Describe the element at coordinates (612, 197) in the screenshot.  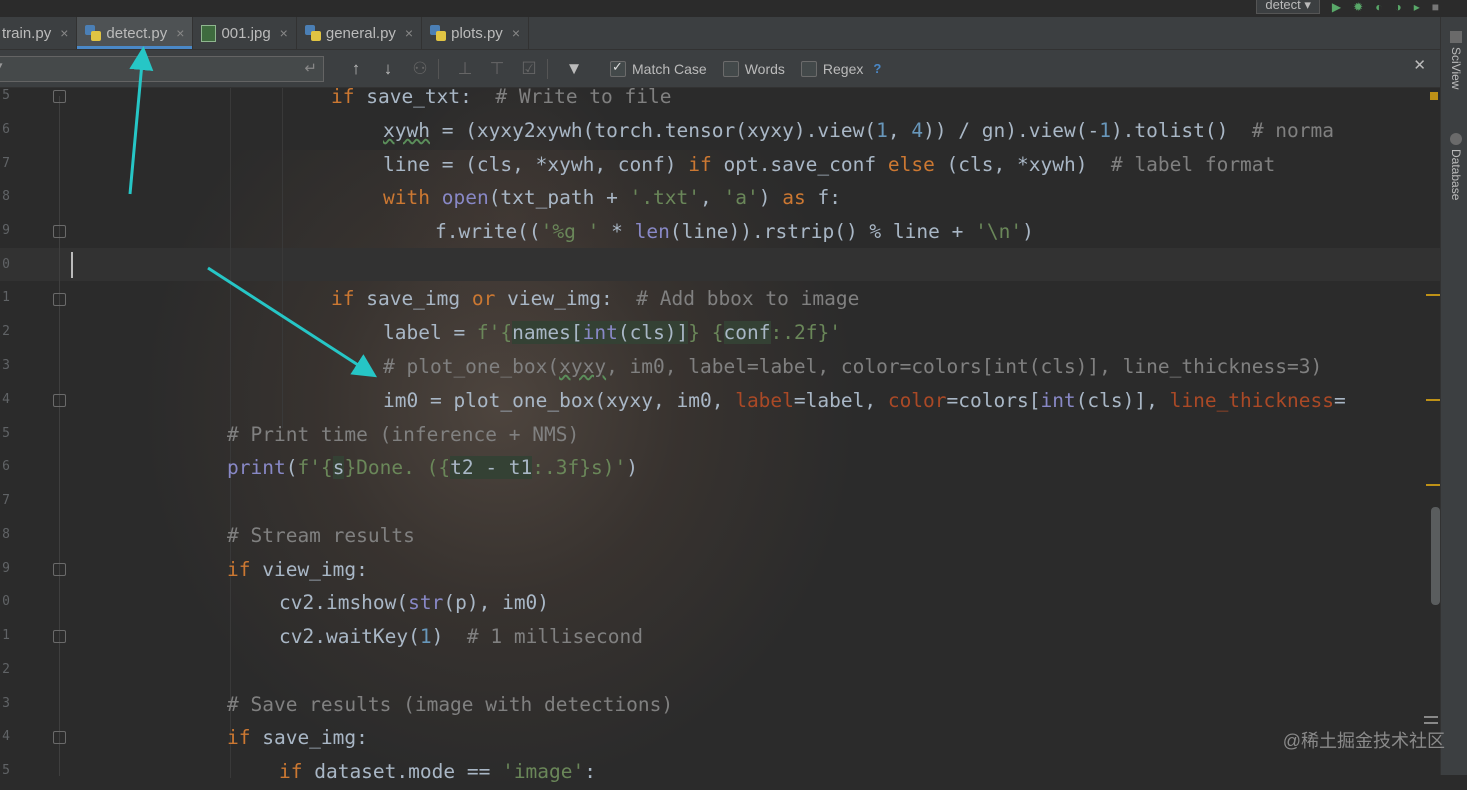
I see `code-line: with open(txt_path + '.txt', 'a') as f:` at that location.